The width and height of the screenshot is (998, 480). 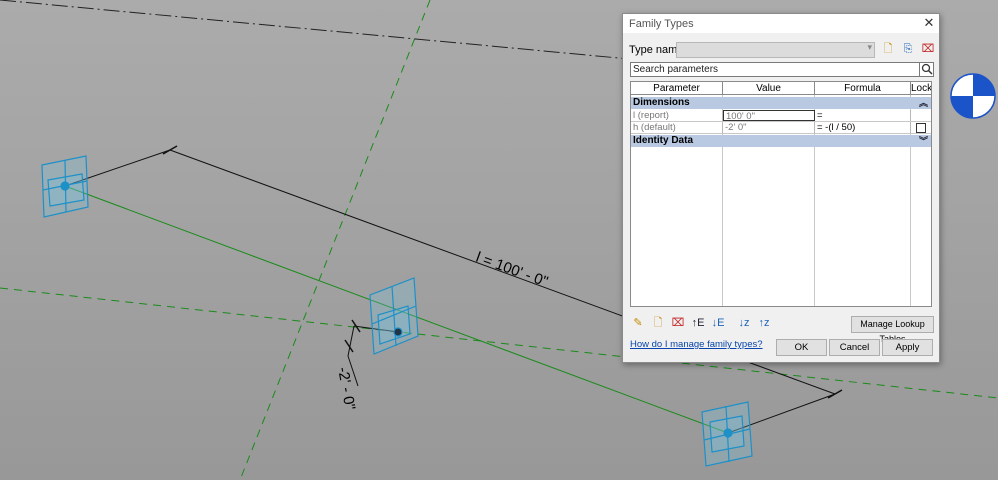 What do you see at coordinates (769, 115) in the screenshot?
I see `value-field: 100' 0"` at bounding box center [769, 115].